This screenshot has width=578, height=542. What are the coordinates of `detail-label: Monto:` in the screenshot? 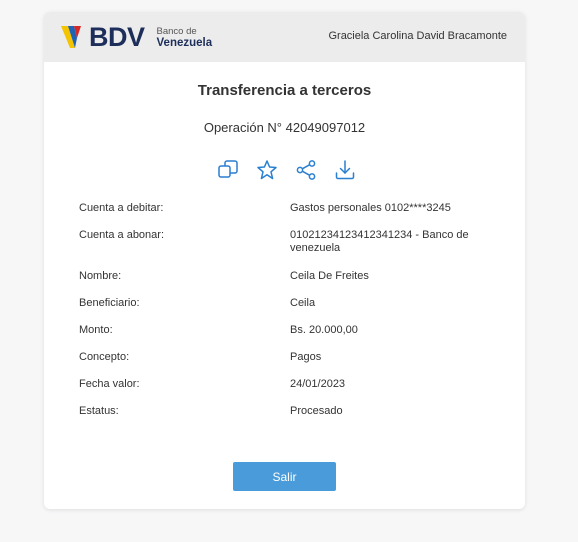 It's located at (96, 330).